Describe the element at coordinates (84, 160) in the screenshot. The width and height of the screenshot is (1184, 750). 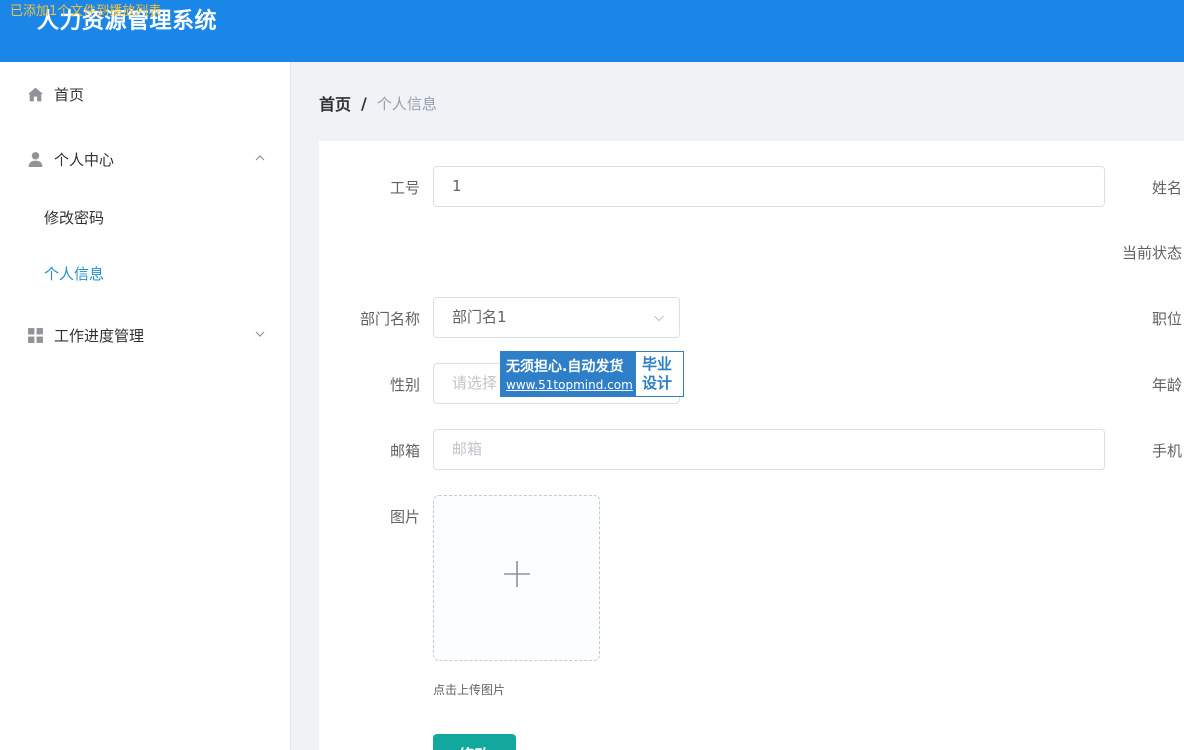
I see `sidebar-item-label: 个人中心` at that location.